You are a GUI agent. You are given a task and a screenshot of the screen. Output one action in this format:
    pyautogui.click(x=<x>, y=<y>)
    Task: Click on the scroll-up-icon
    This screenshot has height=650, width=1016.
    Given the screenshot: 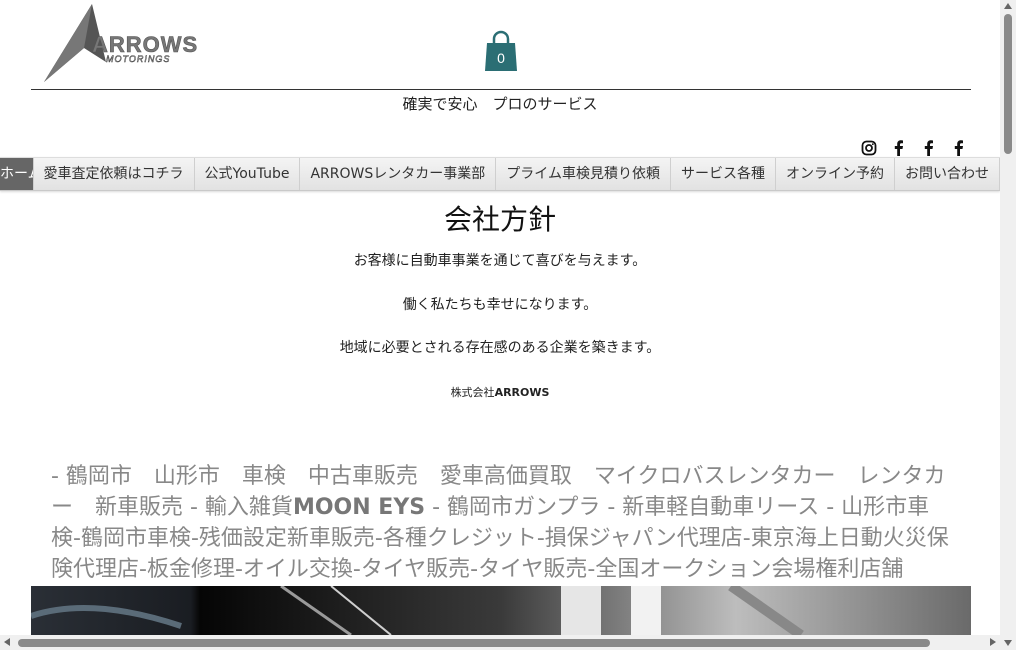 What is the action you would take?
    pyautogui.click(x=1008, y=6)
    